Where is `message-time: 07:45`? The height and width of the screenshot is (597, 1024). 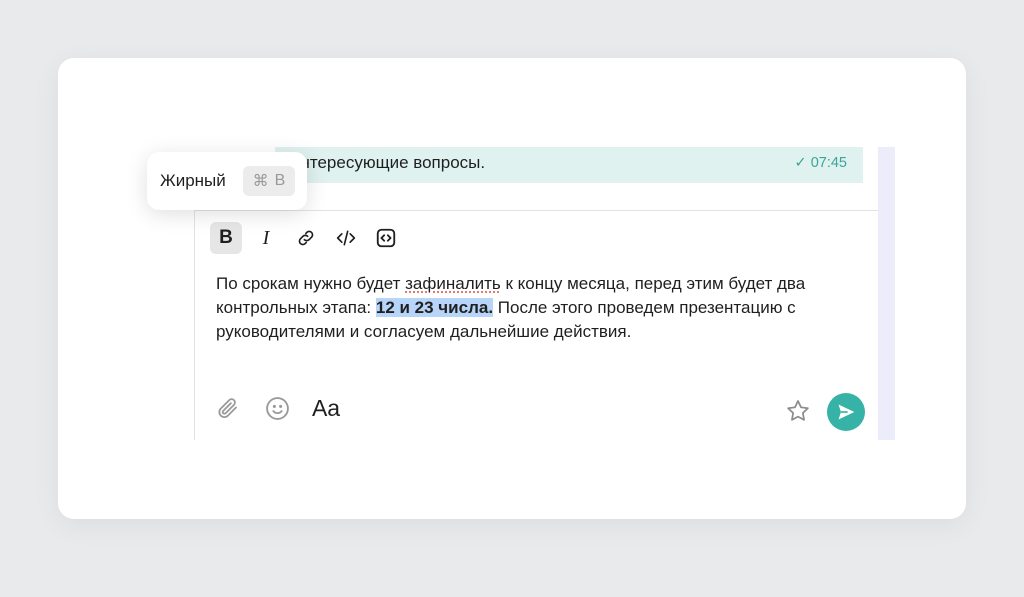 message-time: 07:45 is located at coordinates (828, 163).